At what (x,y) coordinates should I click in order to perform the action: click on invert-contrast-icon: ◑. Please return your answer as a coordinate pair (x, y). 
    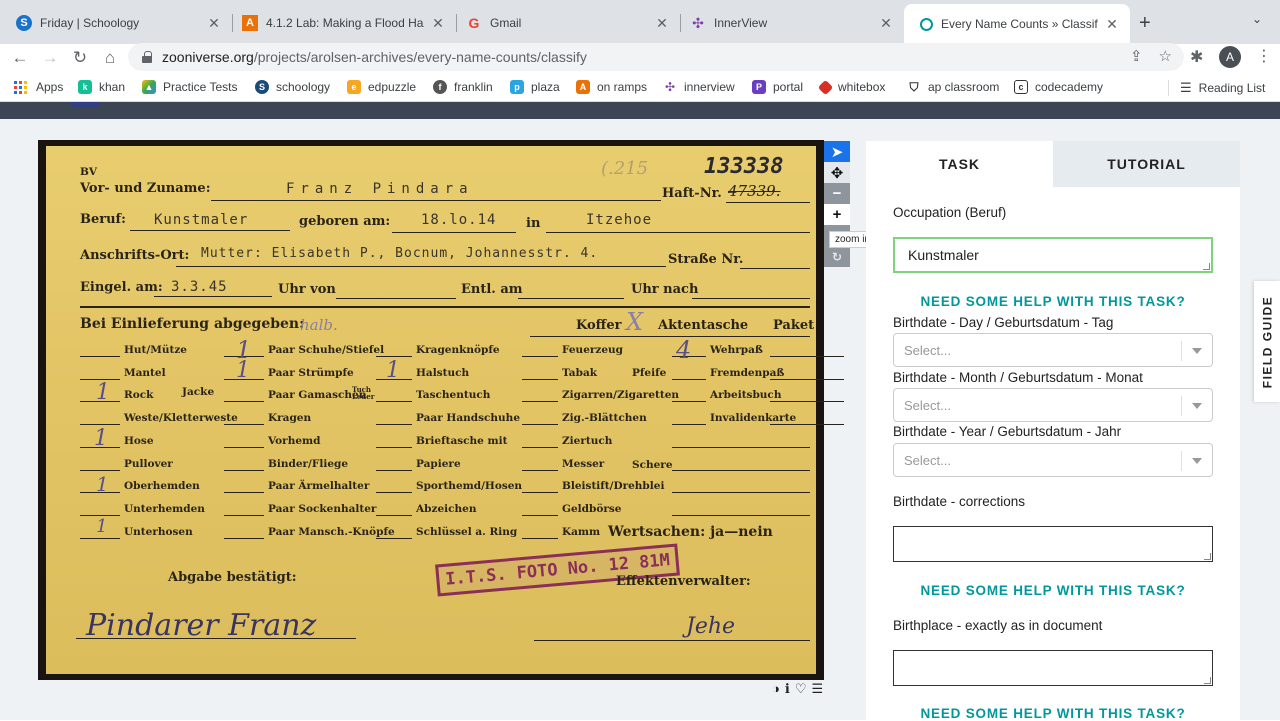
    Looking at the image, I should click on (776, 689).